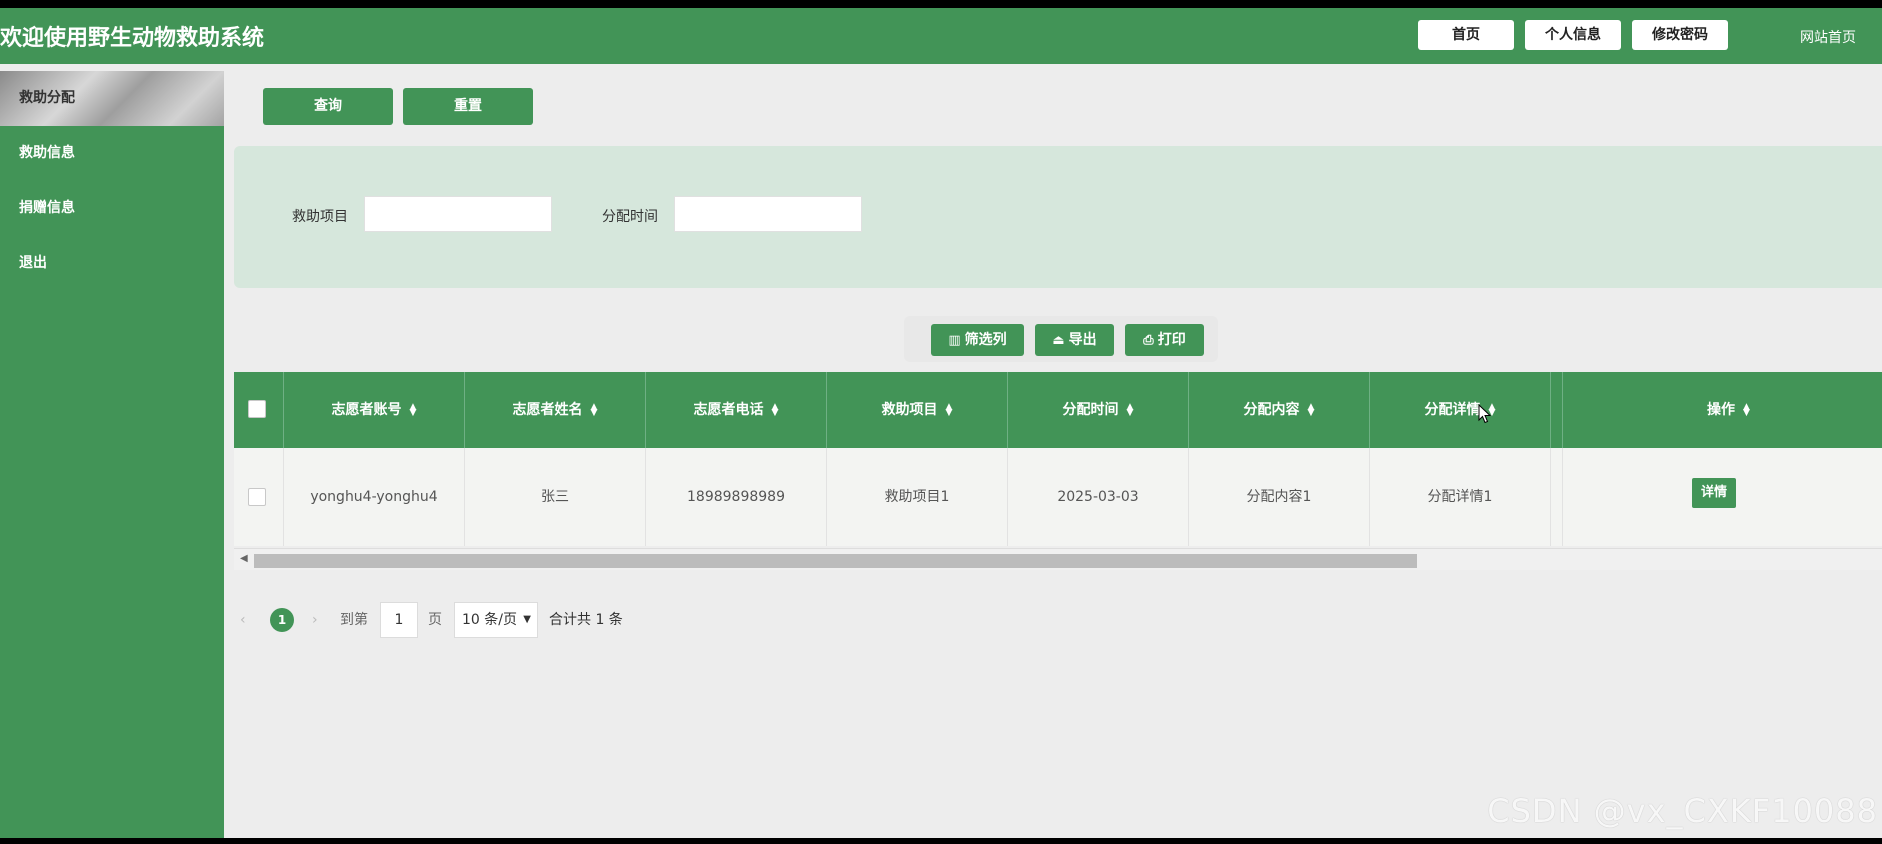 This screenshot has height=844, width=1882. Describe the element at coordinates (132, 38) in the screenshot. I see `app-title: 欢迎使用野生动物救助系统` at that location.